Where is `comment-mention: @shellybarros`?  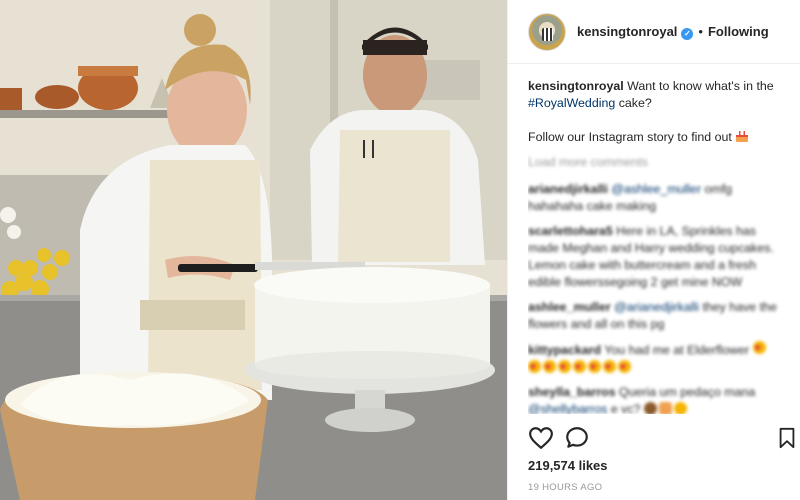
comment-mention: @shellybarros is located at coordinates (567, 408).